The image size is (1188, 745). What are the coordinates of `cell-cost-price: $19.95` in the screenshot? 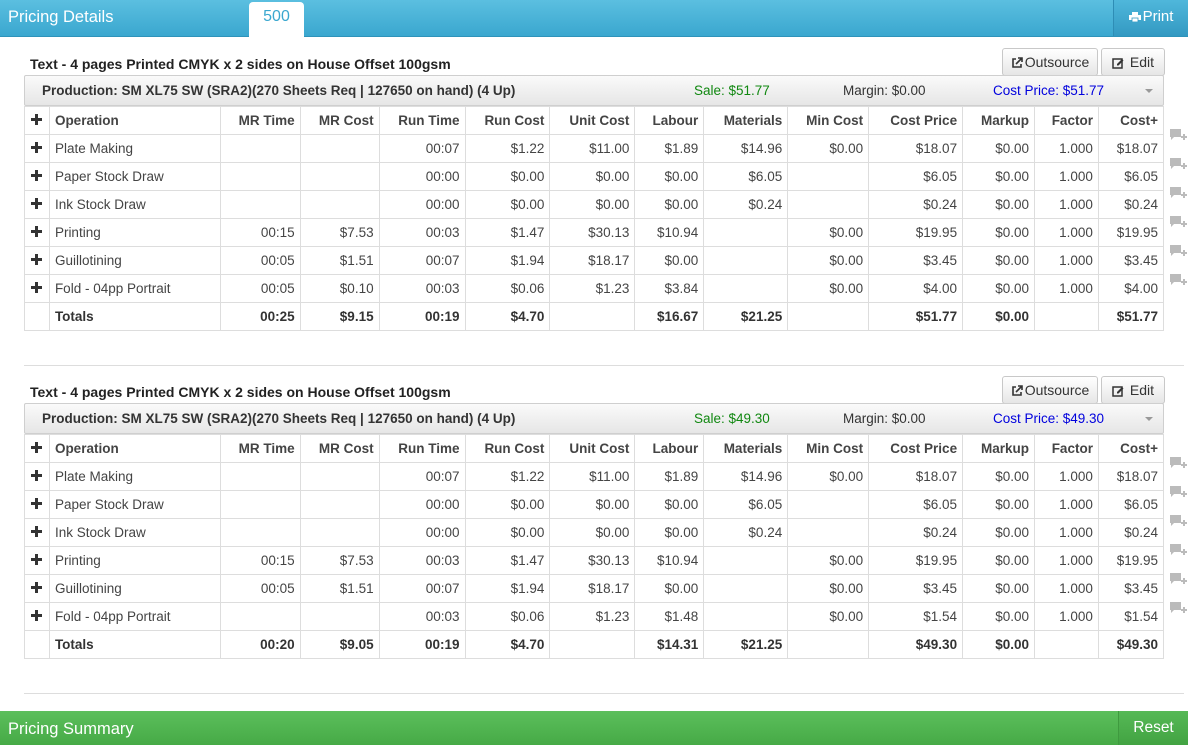 It's located at (916, 560).